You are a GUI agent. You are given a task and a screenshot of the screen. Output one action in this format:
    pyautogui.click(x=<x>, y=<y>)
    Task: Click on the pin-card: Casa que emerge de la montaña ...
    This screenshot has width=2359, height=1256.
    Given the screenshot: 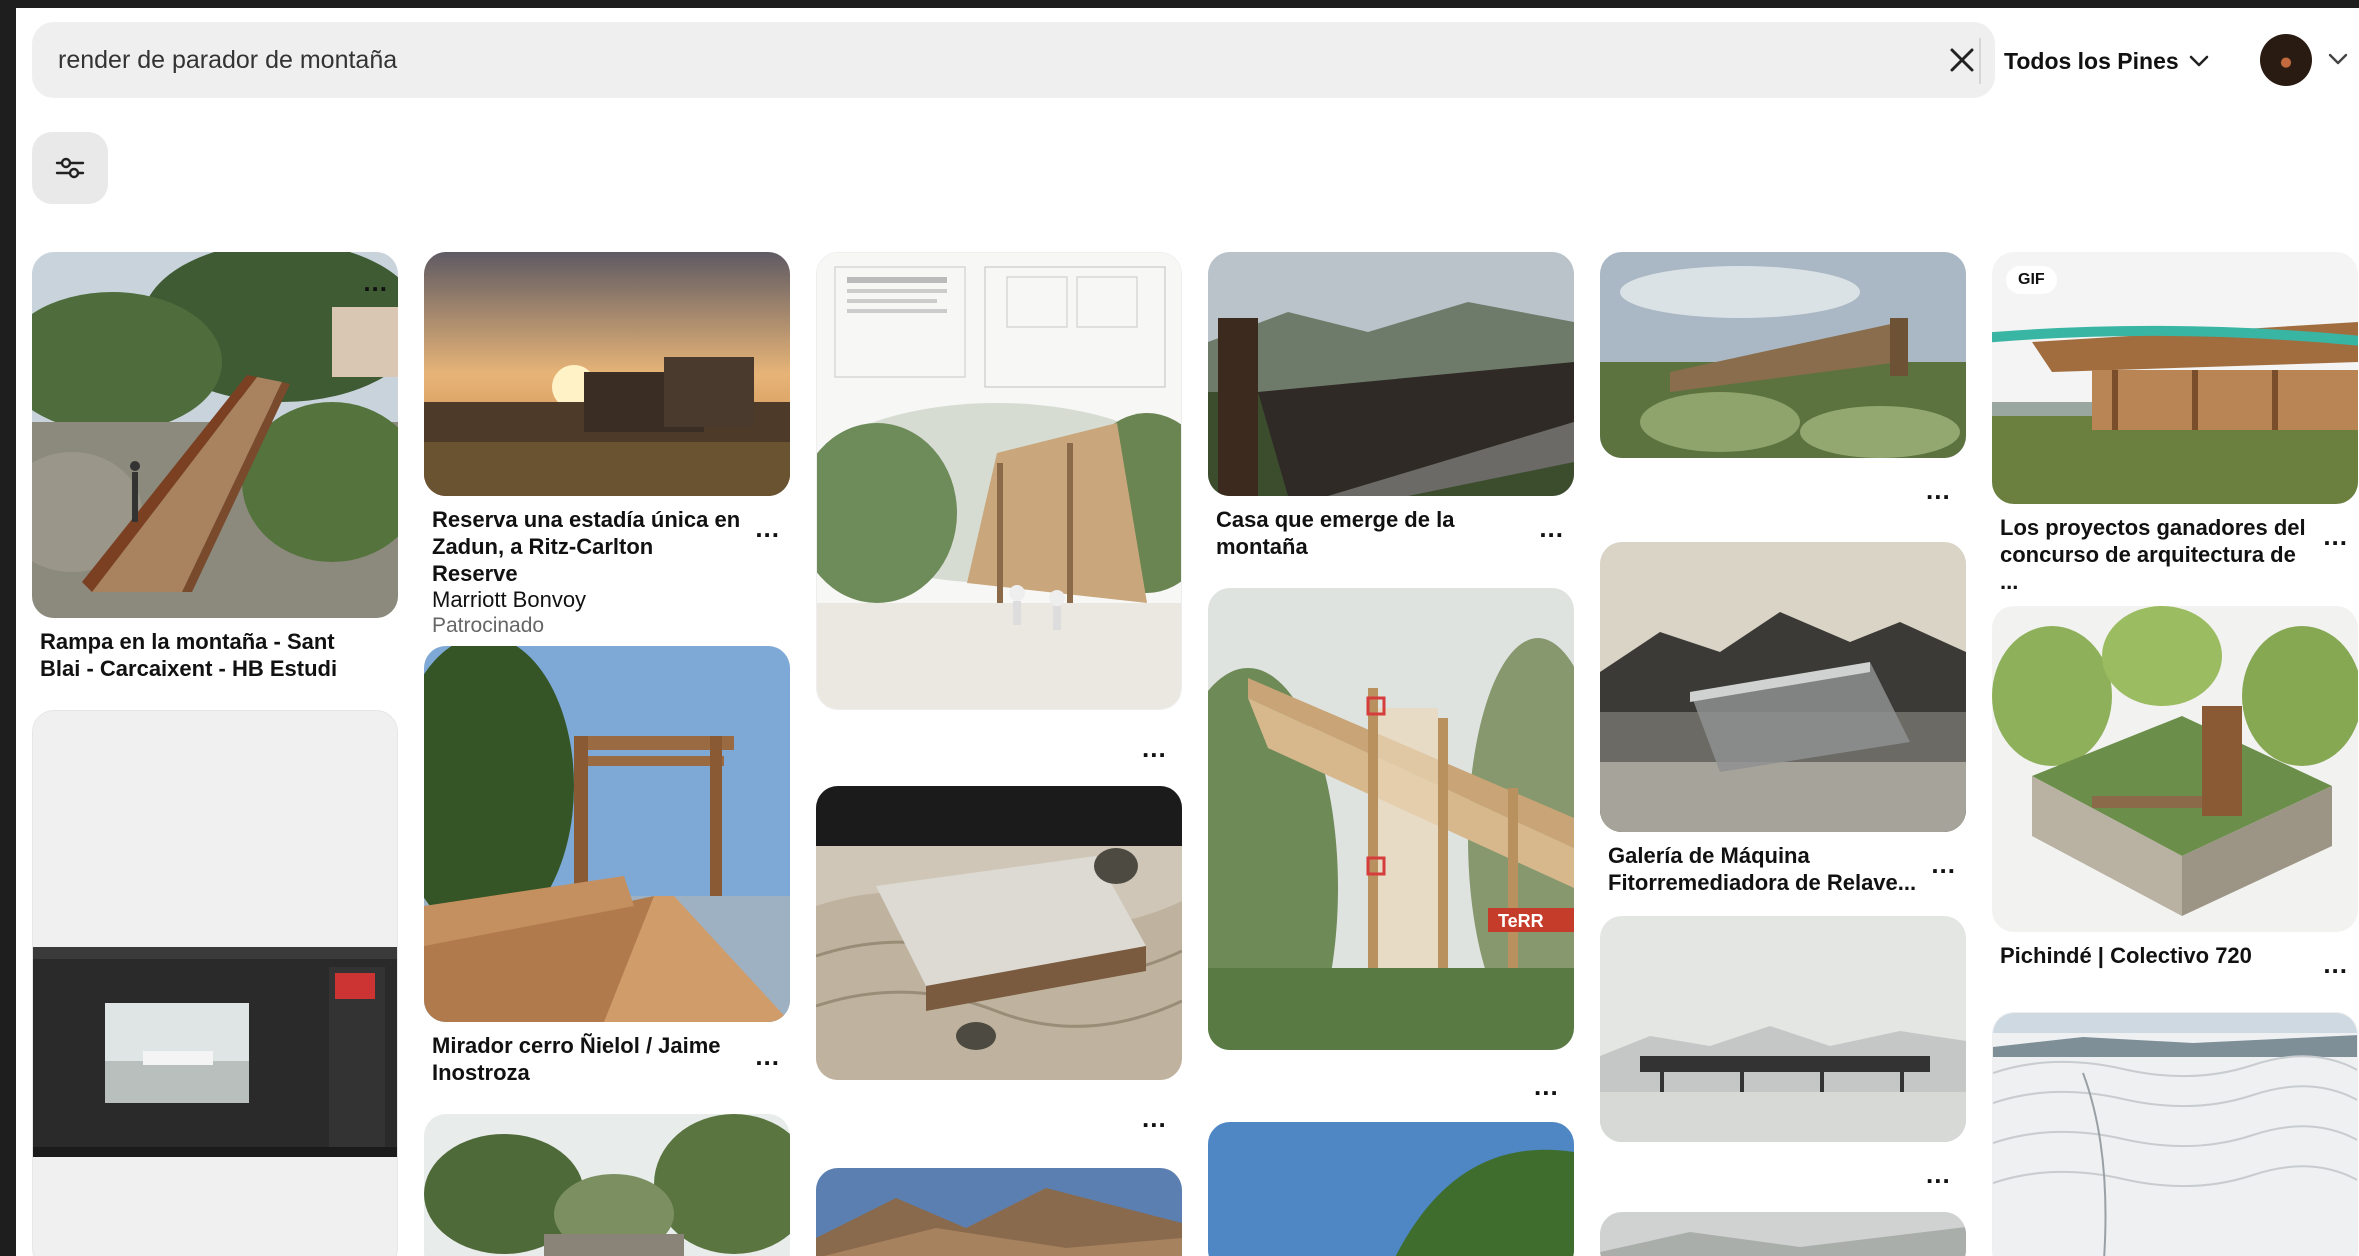 What is the action you would take?
    pyautogui.click(x=1391, y=406)
    